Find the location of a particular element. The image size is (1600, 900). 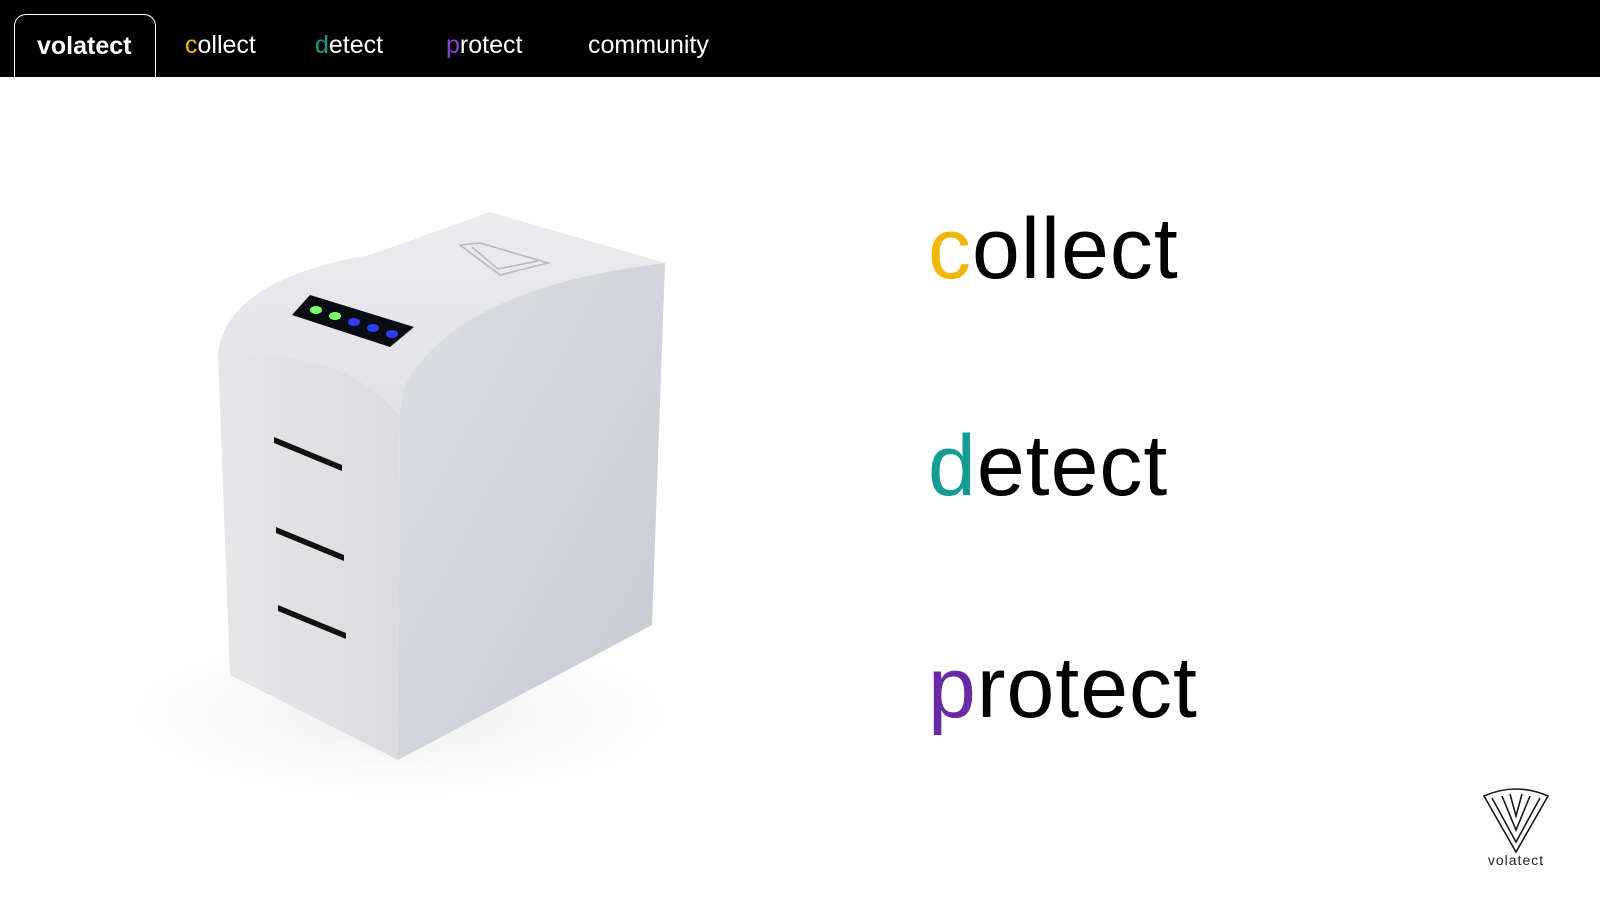

tab-collect: collect is located at coordinates (220, 45).